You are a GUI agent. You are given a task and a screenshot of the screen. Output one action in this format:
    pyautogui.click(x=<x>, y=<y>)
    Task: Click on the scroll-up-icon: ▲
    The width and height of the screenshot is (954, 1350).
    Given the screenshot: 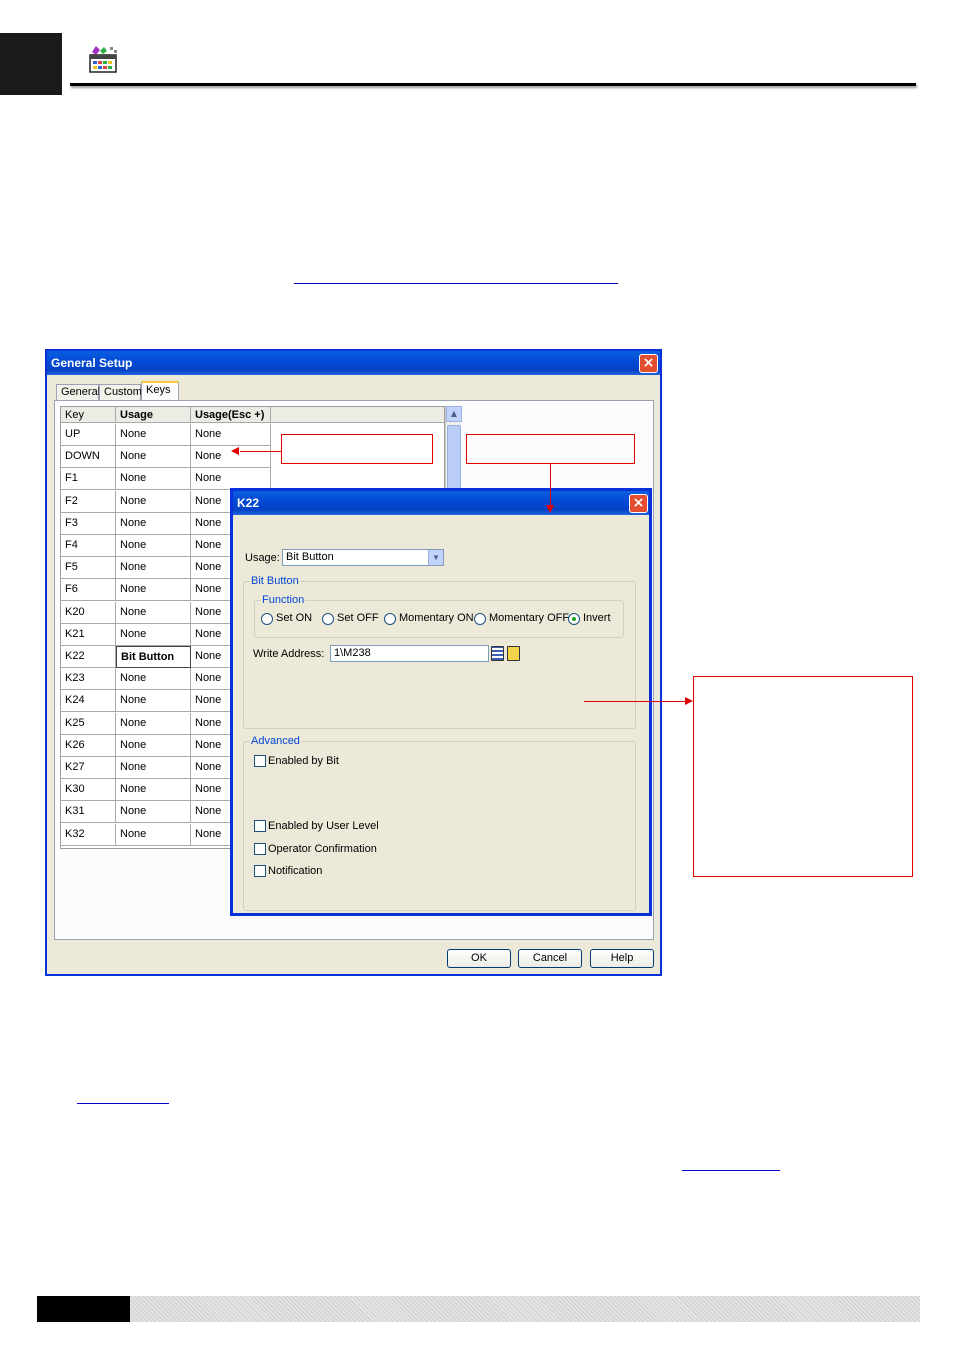 What is the action you would take?
    pyautogui.click(x=454, y=414)
    